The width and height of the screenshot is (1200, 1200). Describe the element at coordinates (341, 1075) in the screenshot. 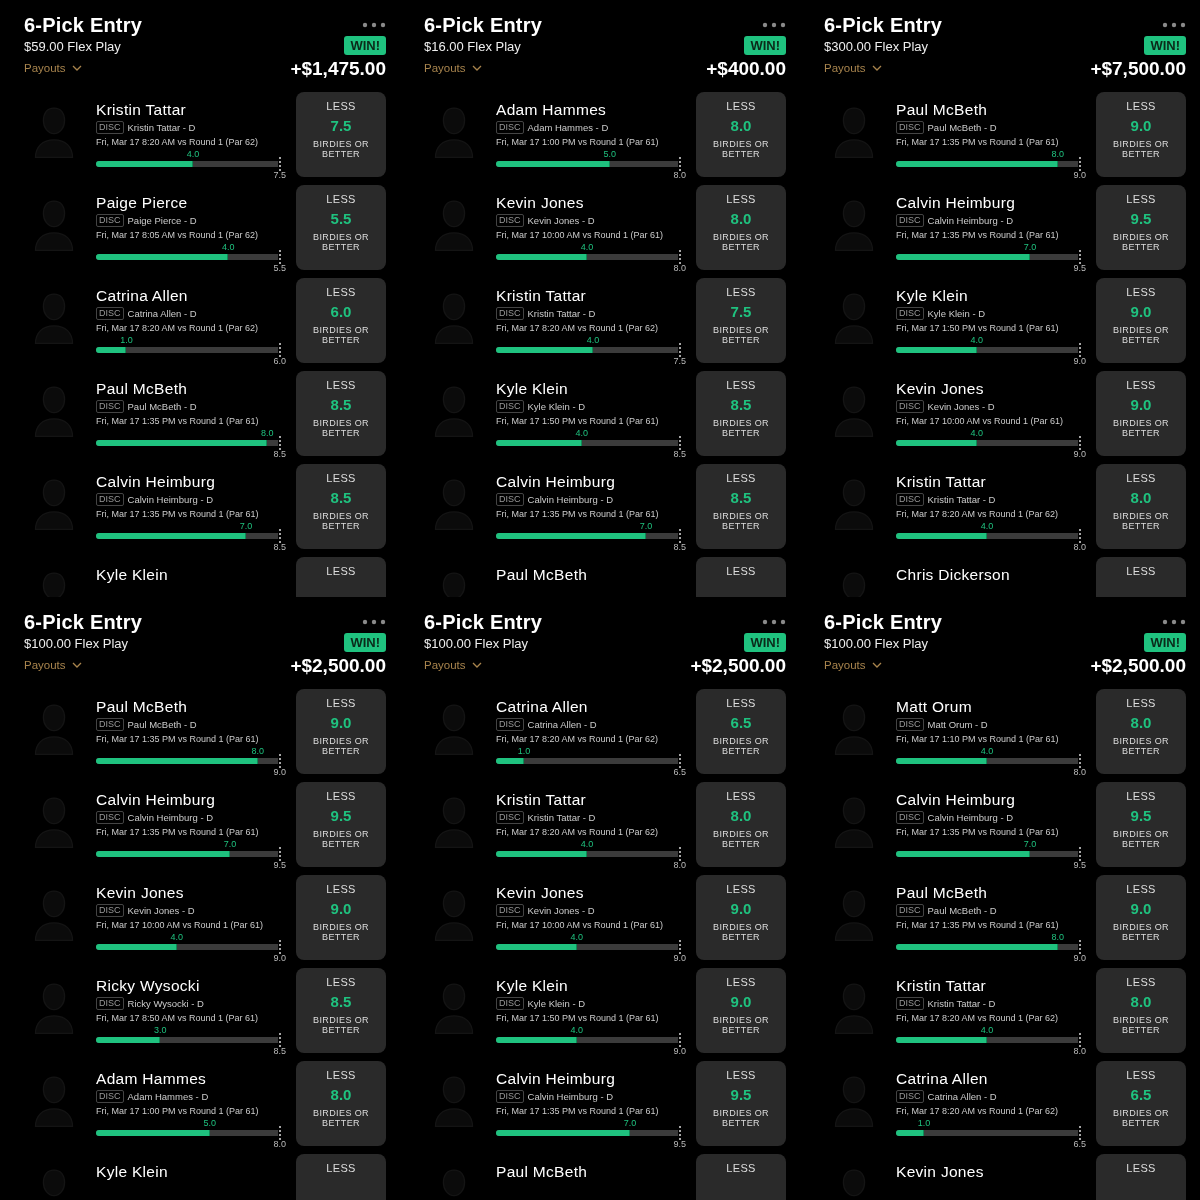

I see `pick-direction: LESS` at that location.